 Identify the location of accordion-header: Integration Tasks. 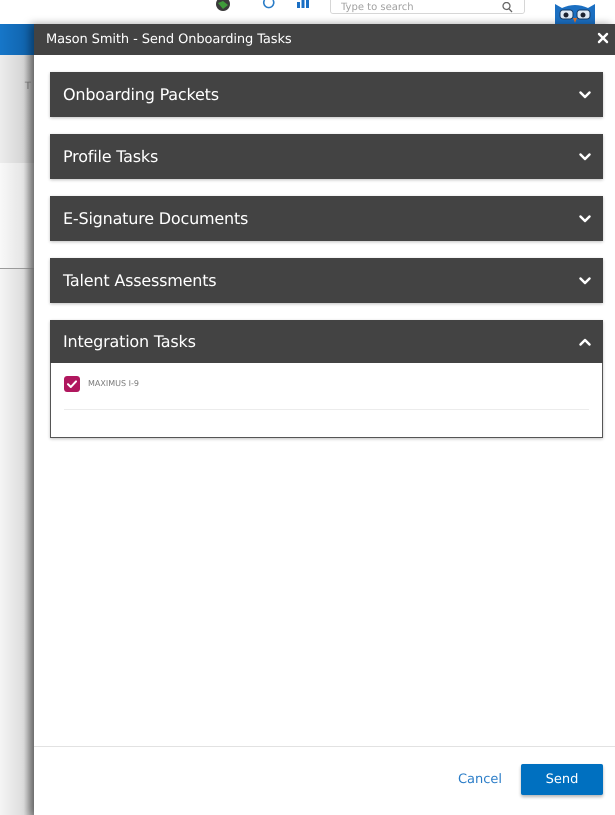
(326, 341).